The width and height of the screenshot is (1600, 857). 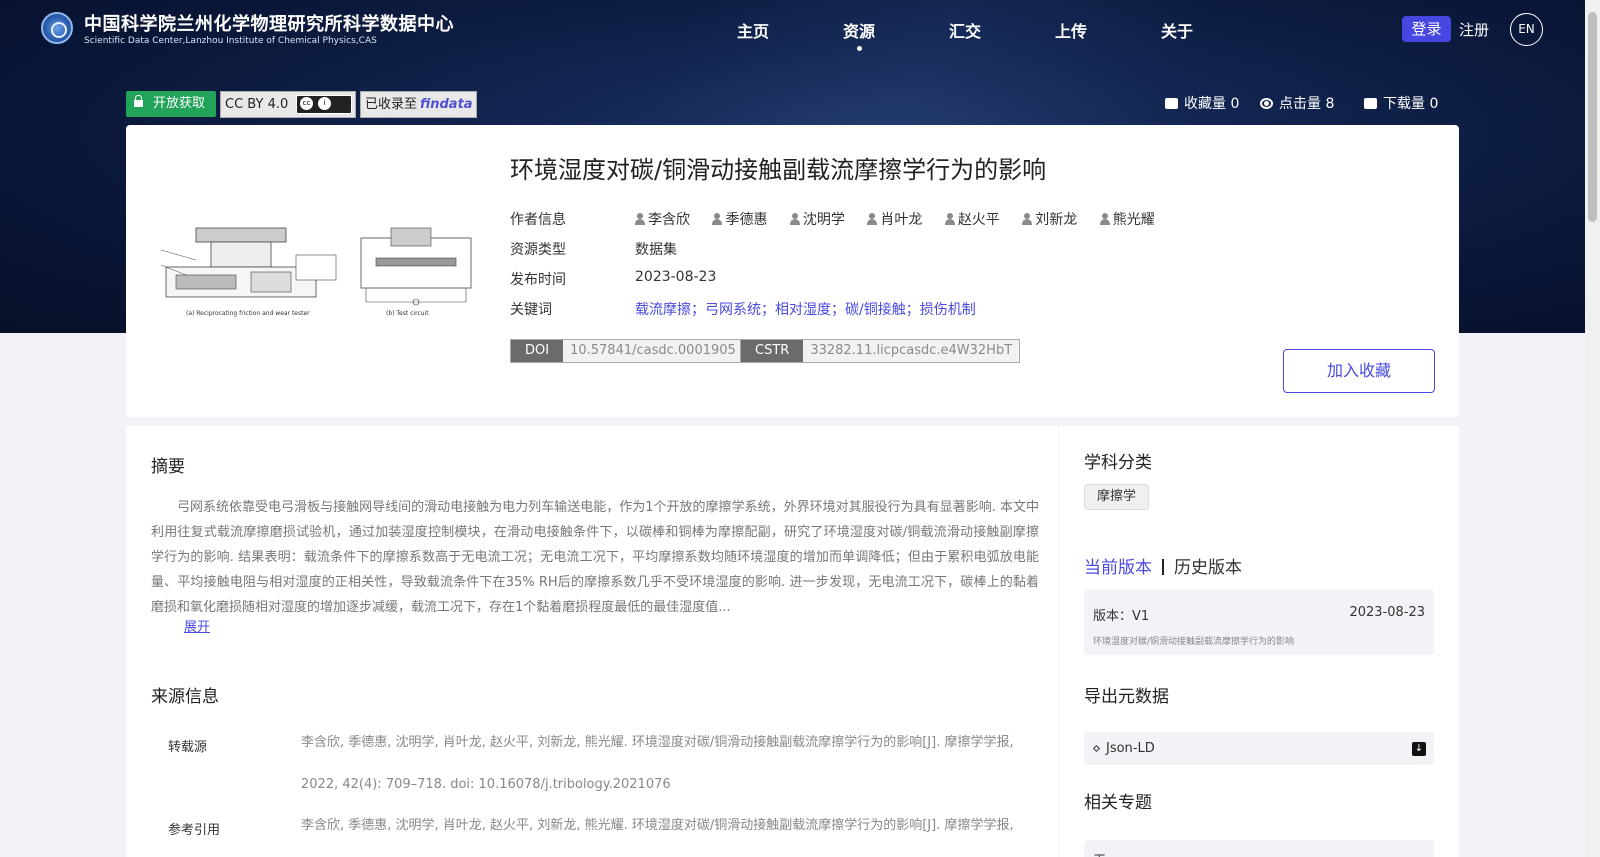 What do you see at coordinates (1259, 848) in the screenshot?
I see `related-topics-box: 无` at bounding box center [1259, 848].